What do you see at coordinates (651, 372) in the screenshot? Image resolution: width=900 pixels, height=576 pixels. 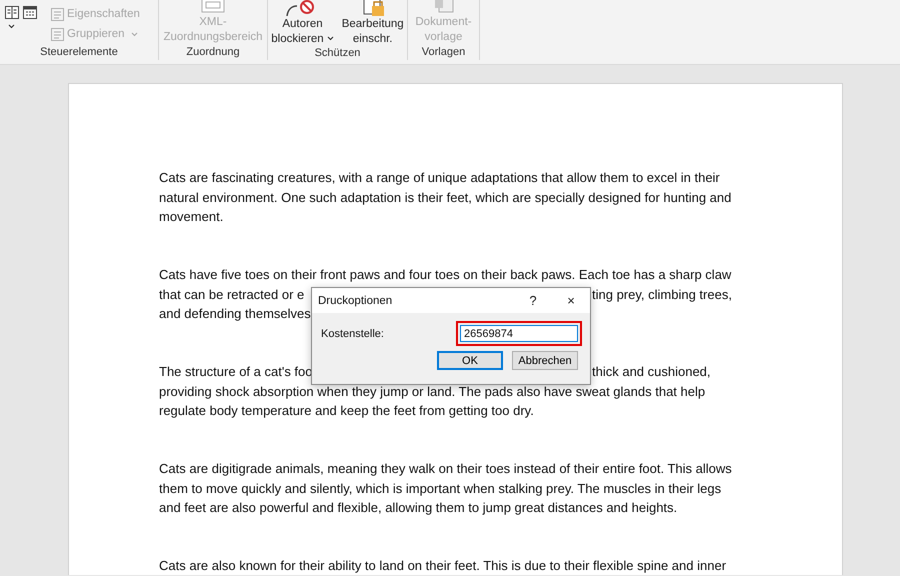 I see `text-line: thick and cushioned,` at bounding box center [651, 372].